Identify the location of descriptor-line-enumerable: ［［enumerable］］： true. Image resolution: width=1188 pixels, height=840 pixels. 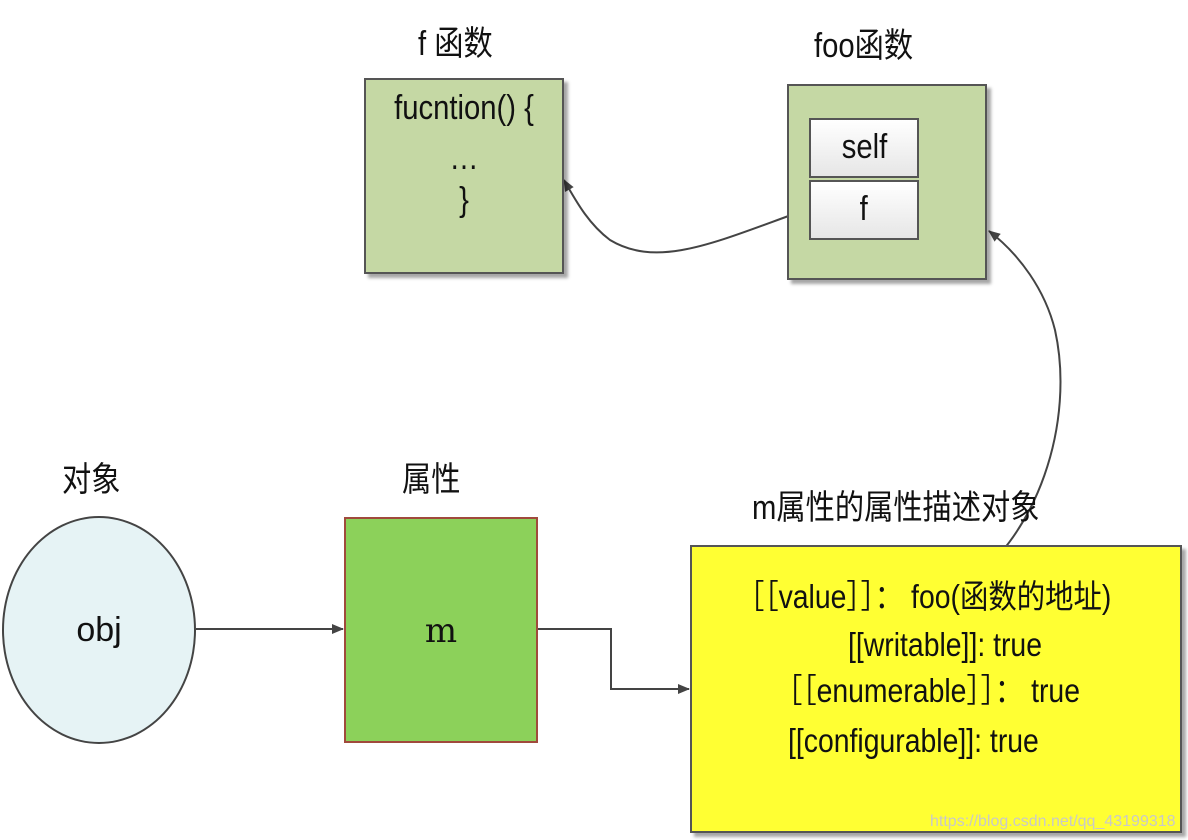
(927, 690).